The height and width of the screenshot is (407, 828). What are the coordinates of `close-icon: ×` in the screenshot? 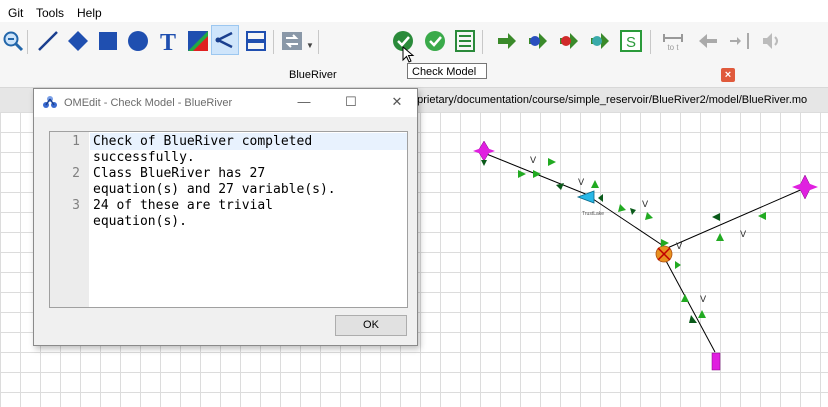 It's located at (728, 75).